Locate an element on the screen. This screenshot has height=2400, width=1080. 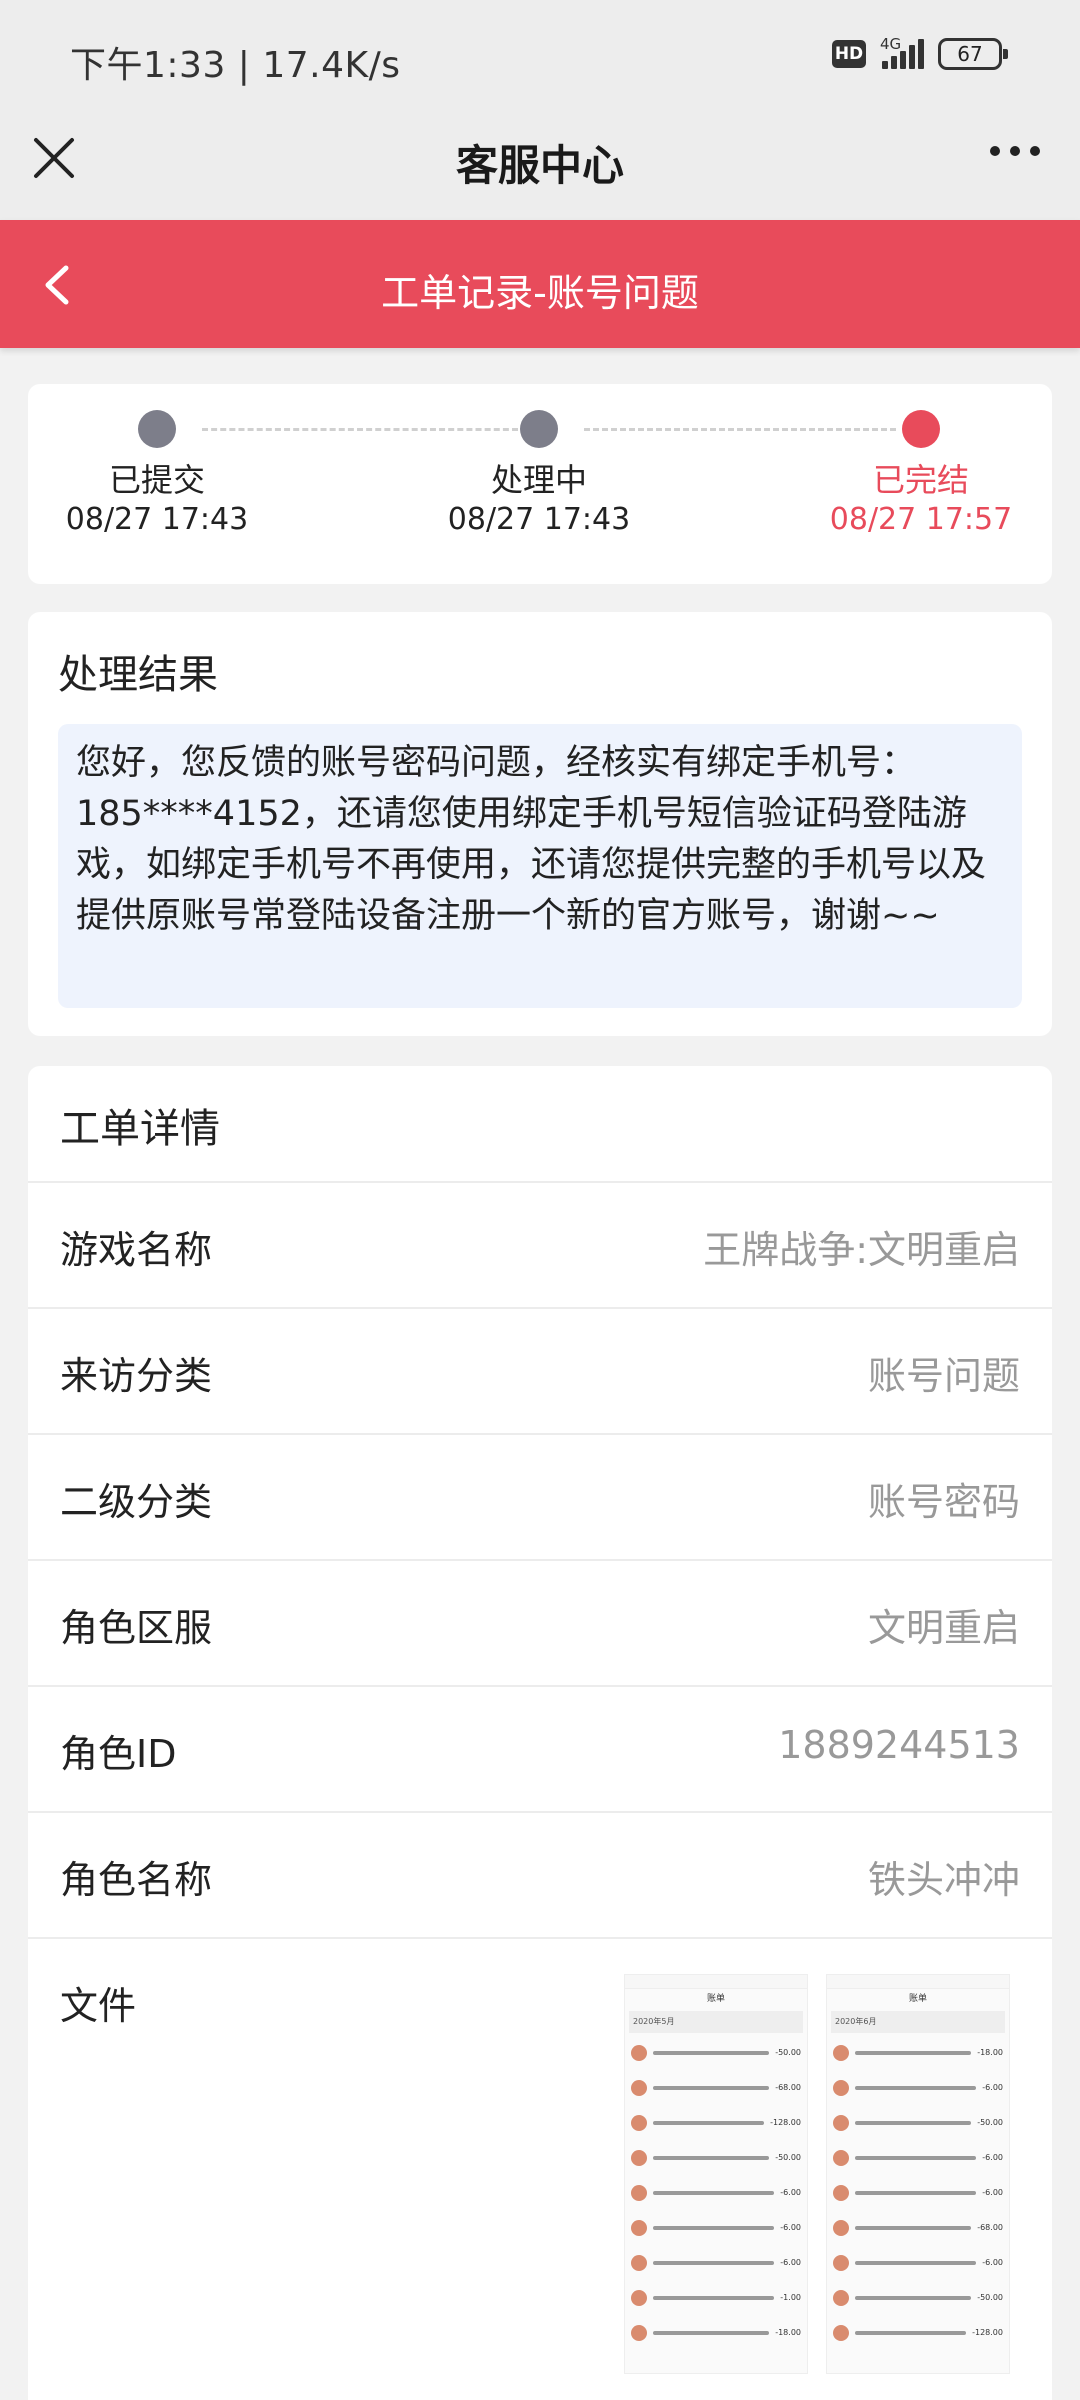
step-label: 处理中 is located at coordinates (538, 480).